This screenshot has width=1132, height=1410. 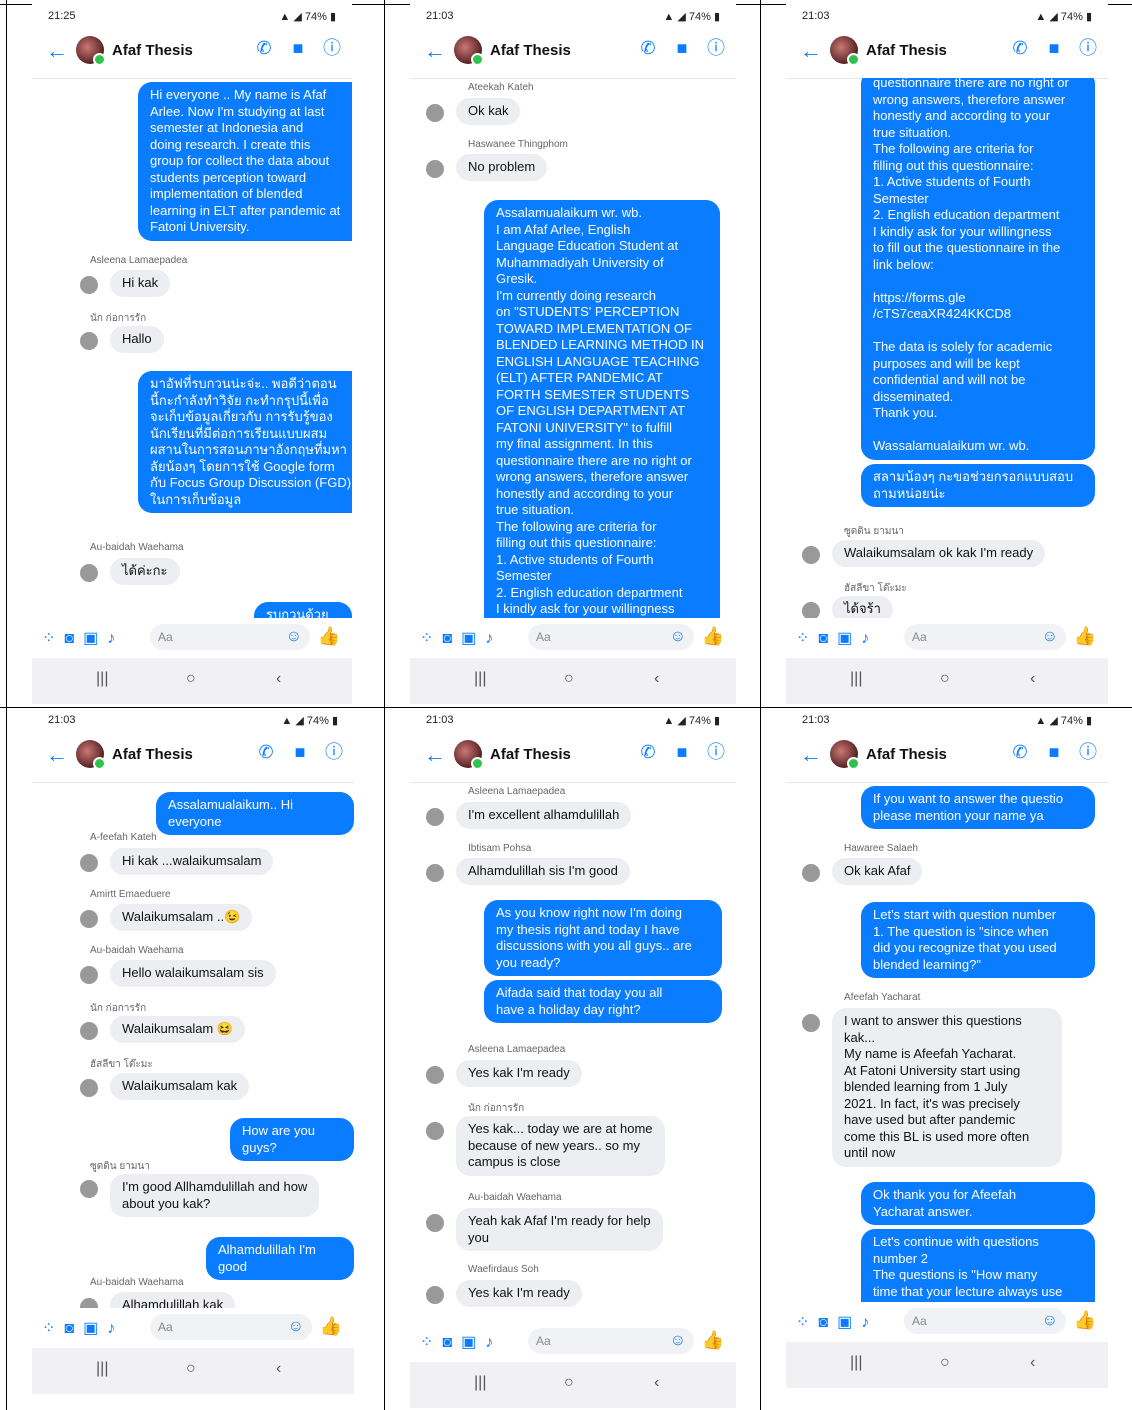 What do you see at coordinates (255, 813) in the screenshot?
I see `outgoing-message: Assalamualaikum.. Hi everyone` at bounding box center [255, 813].